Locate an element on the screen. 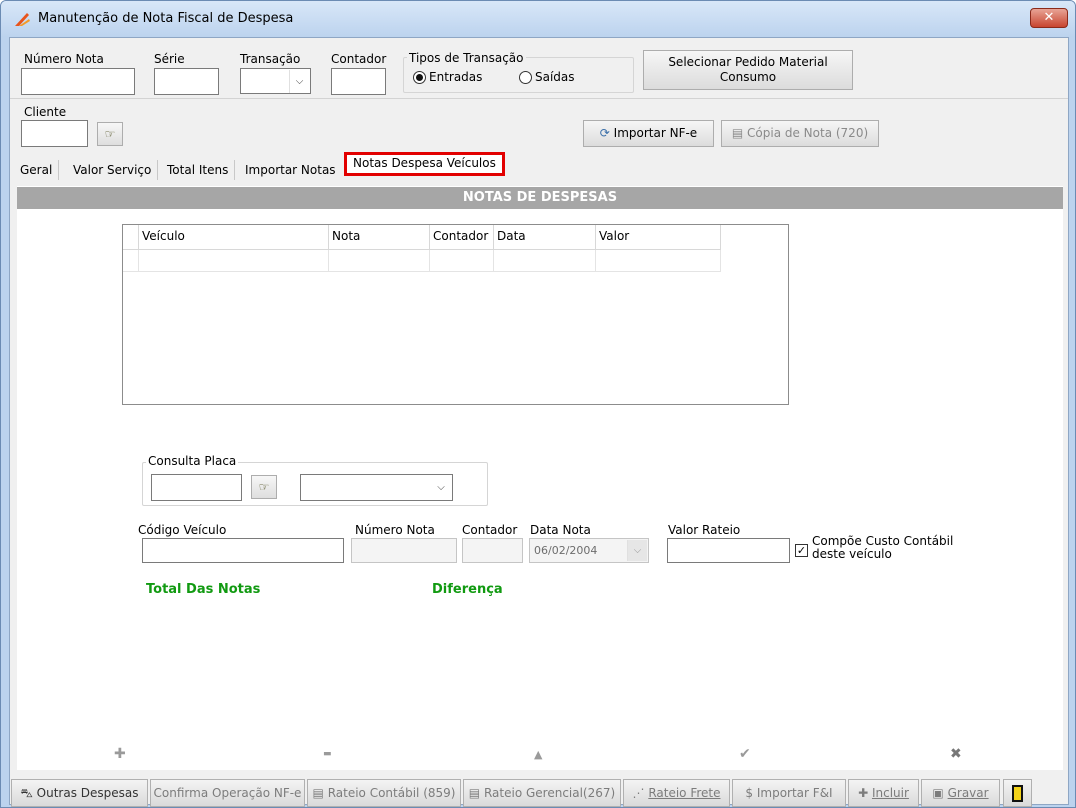 The image size is (1076, 808). consulta-placa-lookup-button: ☞ is located at coordinates (264, 487).